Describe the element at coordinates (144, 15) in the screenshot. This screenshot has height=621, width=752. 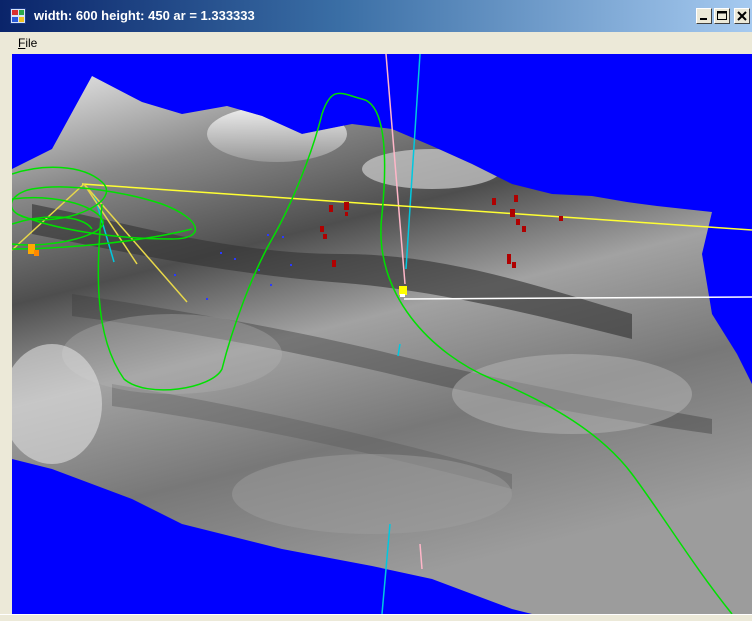
I see `window-title: width: 600 height: 450 ar = 1.333333` at that location.